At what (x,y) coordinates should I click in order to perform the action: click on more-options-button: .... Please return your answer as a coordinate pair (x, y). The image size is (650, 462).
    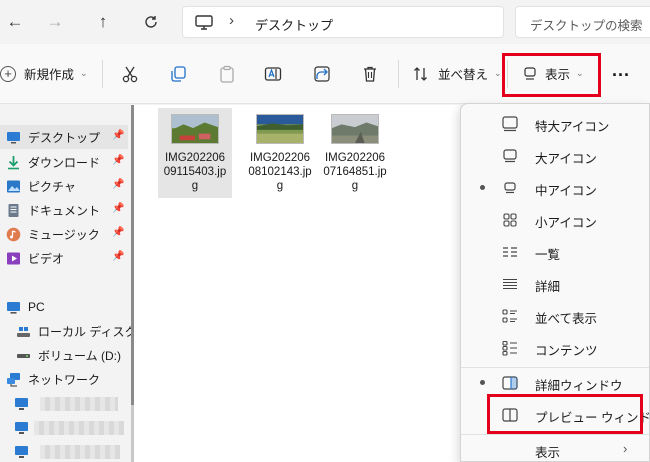
    Looking at the image, I should click on (621, 70).